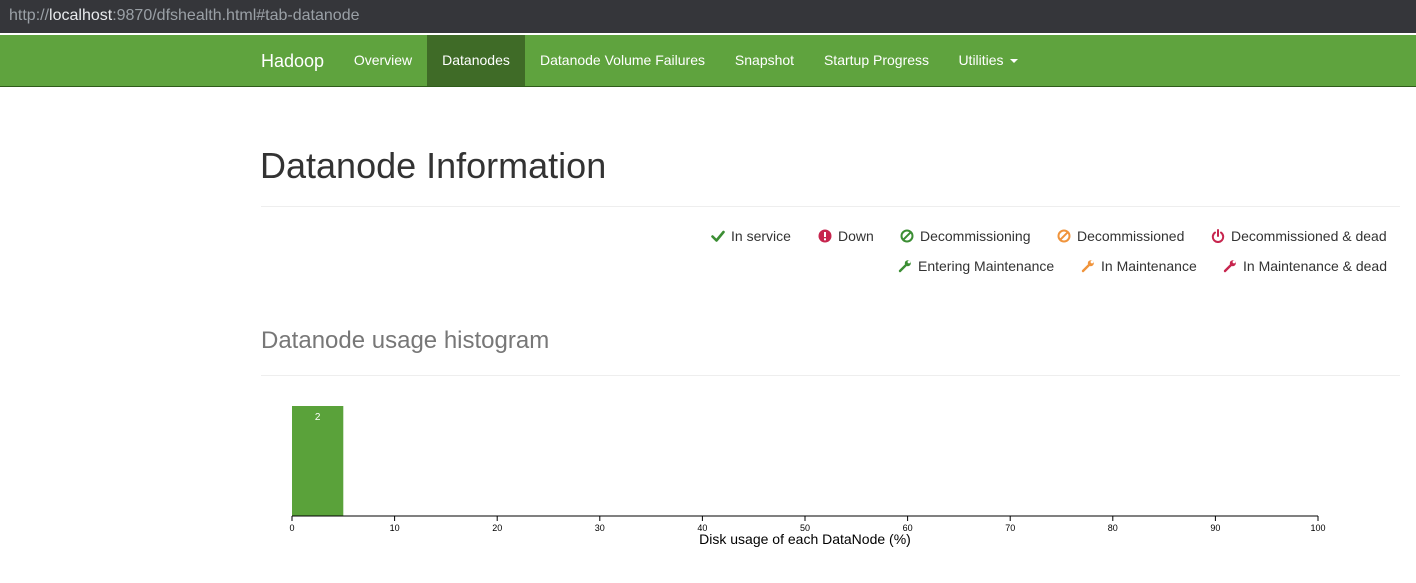 This screenshot has height=583, width=1416. What do you see at coordinates (405, 340) in the screenshot?
I see `histogram-section-title: Datanode usage histogram` at bounding box center [405, 340].